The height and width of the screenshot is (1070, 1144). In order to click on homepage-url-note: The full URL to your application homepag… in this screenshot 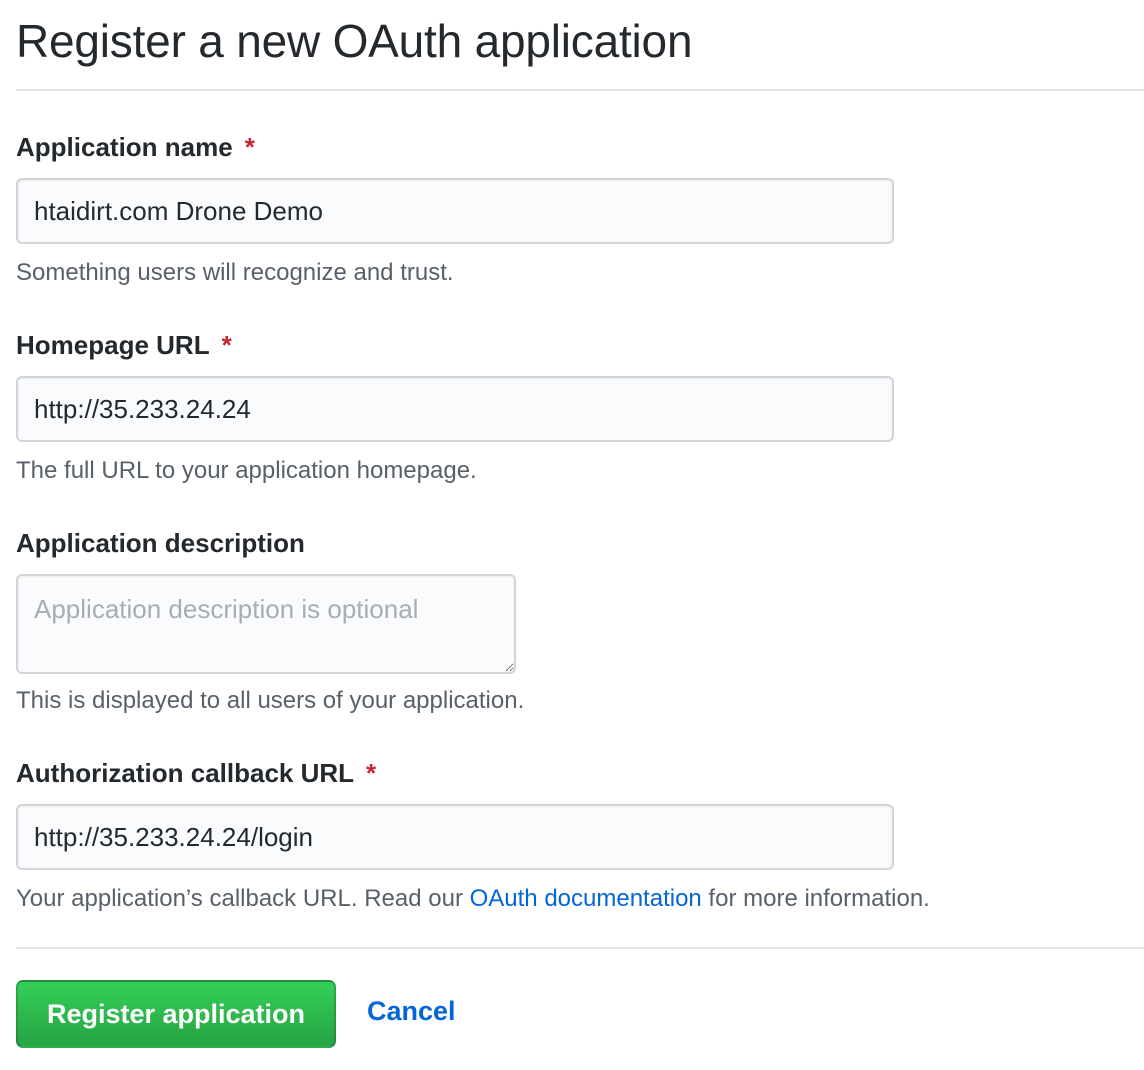, I will do `click(246, 470)`.